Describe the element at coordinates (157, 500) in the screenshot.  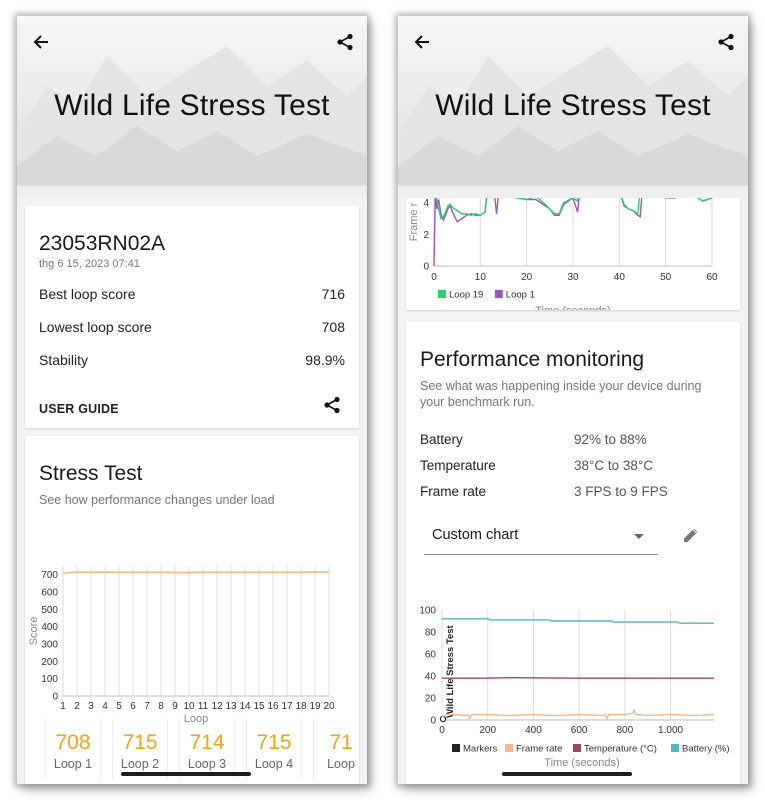
I see `card-subtitle: See how performance changes under load` at that location.